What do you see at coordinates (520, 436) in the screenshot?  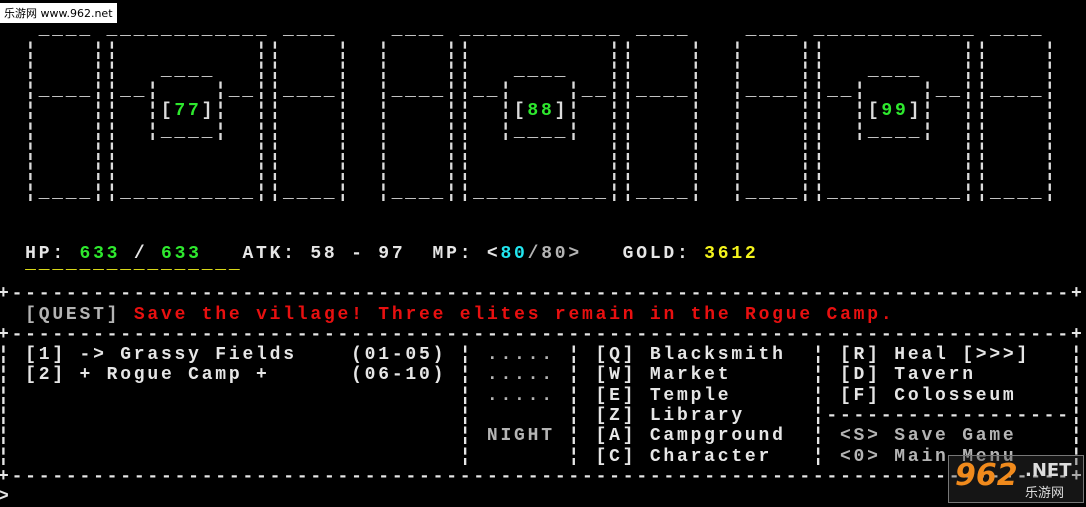 I see `day-phase: NIGHT` at bounding box center [520, 436].